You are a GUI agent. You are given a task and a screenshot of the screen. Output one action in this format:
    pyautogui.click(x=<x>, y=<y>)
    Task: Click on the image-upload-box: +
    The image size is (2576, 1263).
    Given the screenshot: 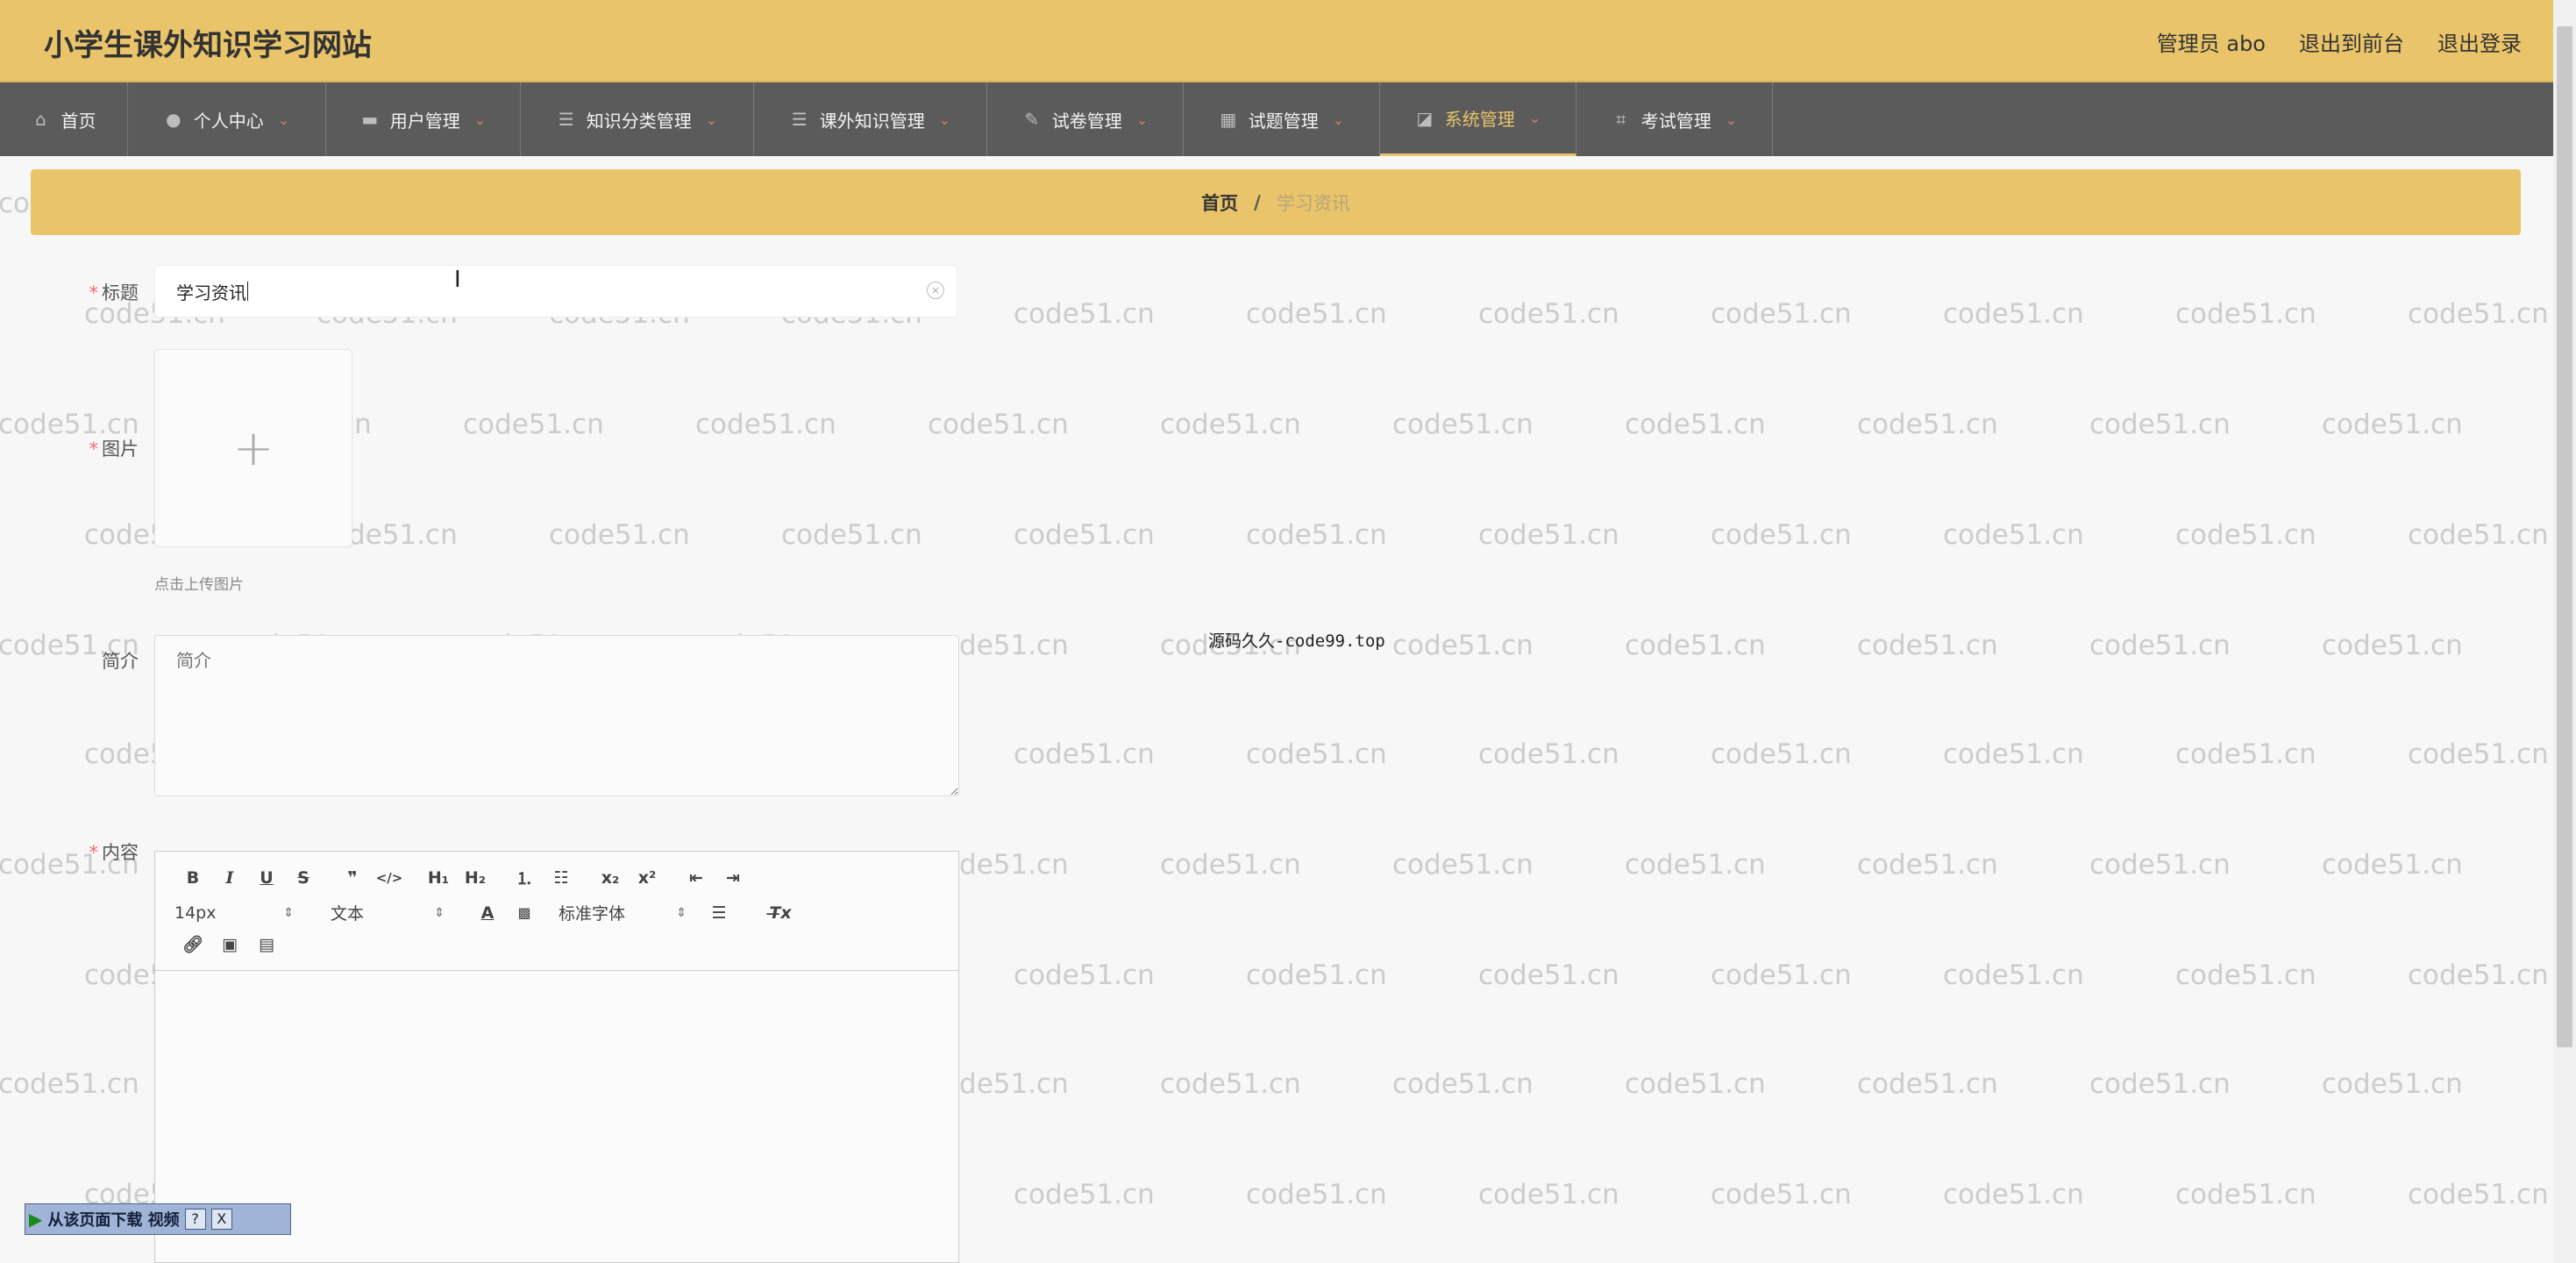 What is the action you would take?
    pyautogui.click(x=253, y=448)
    